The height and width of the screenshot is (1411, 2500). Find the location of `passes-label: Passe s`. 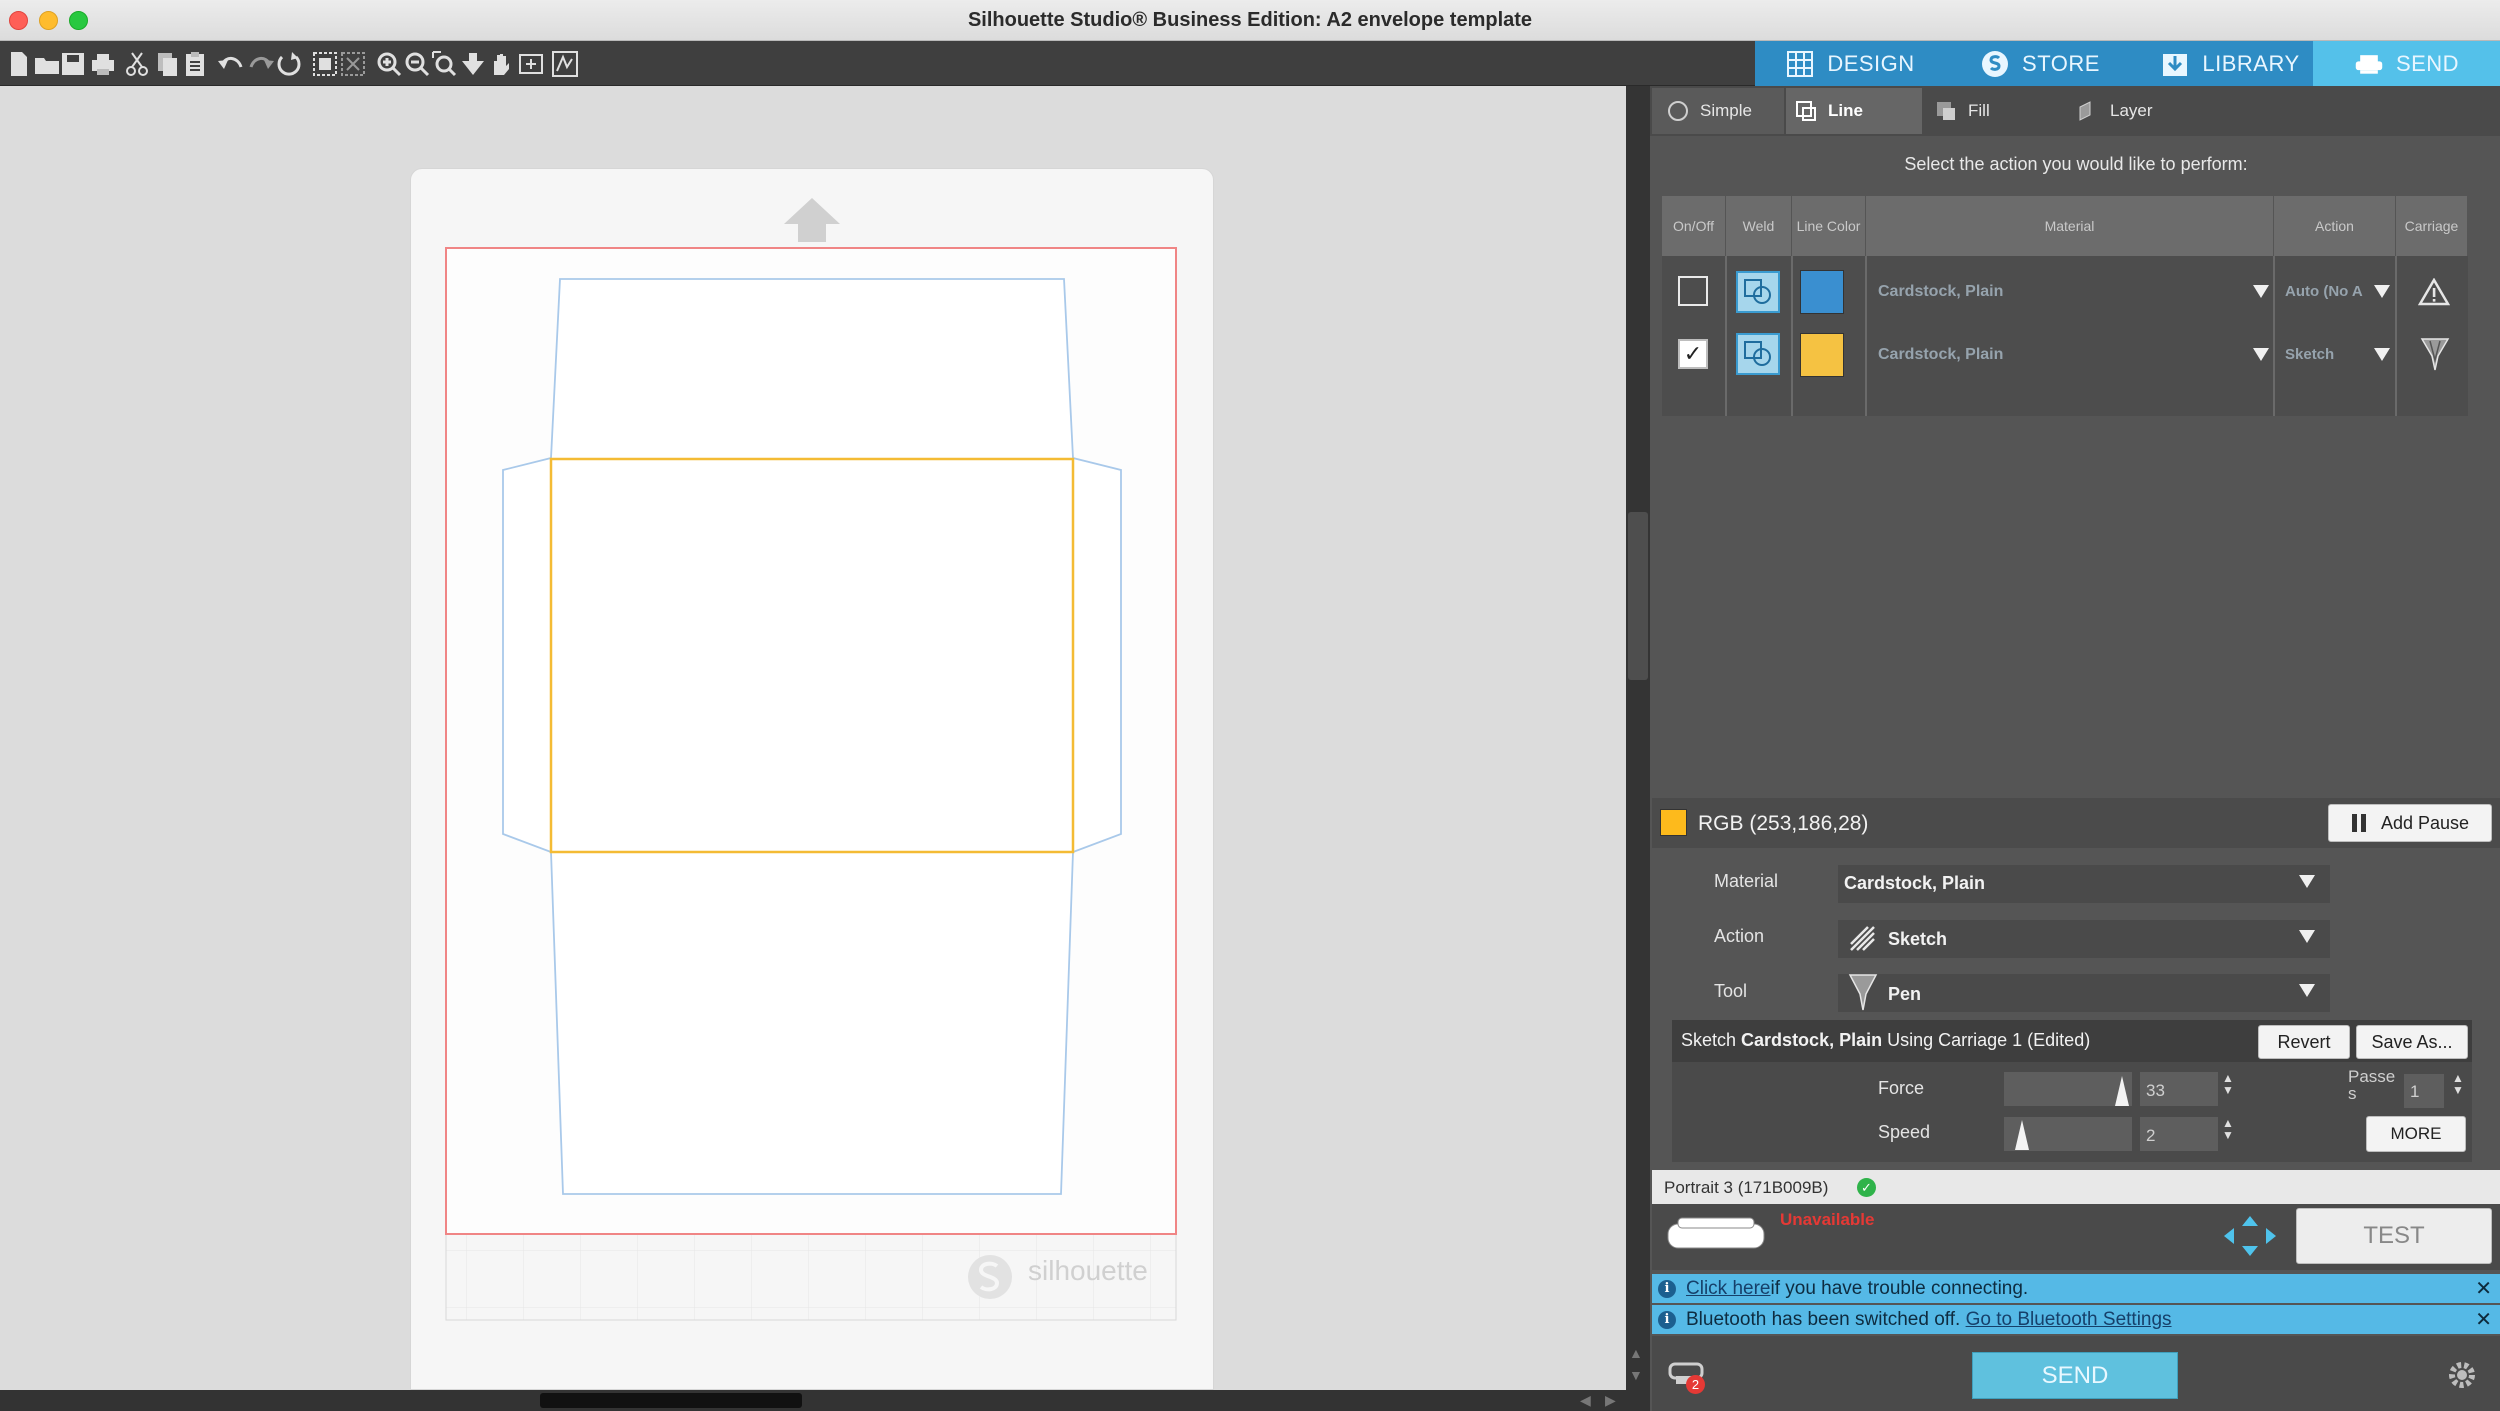

passes-label: Passe s is located at coordinates (2372, 1085).